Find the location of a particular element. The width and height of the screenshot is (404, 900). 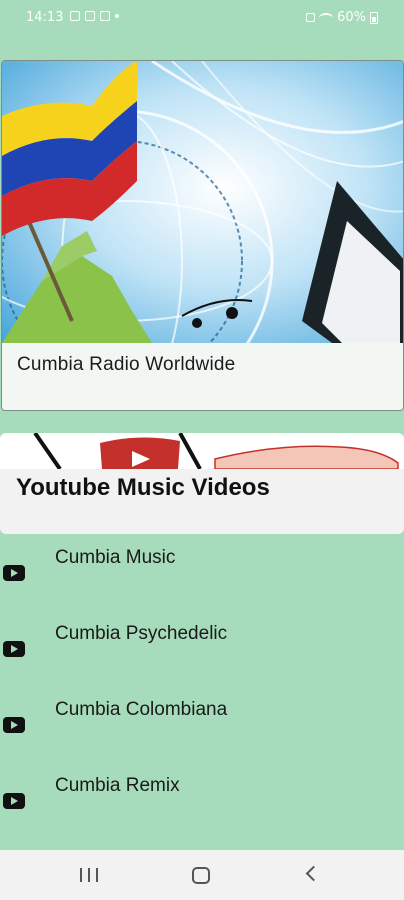

calendar-notification-icon is located at coordinates (105, 16).